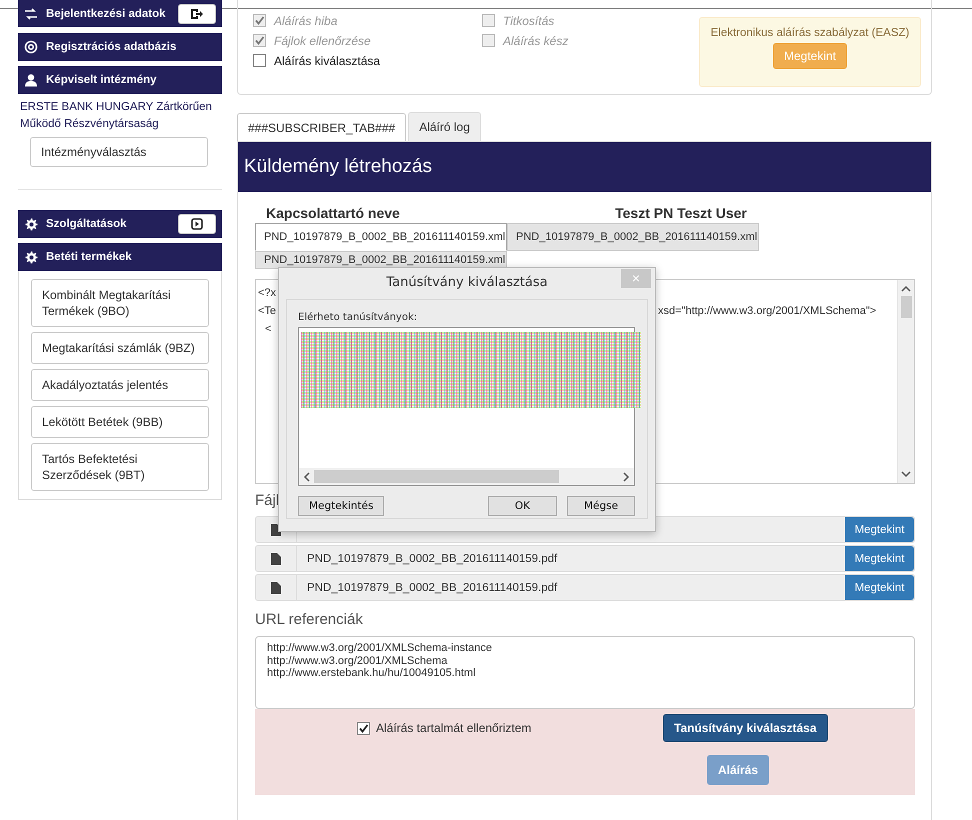 The image size is (972, 820). Describe the element at coordinates (327, 61) in the screenshot. I see `checkbox-label: Aláírás kiválasztása` at that location.